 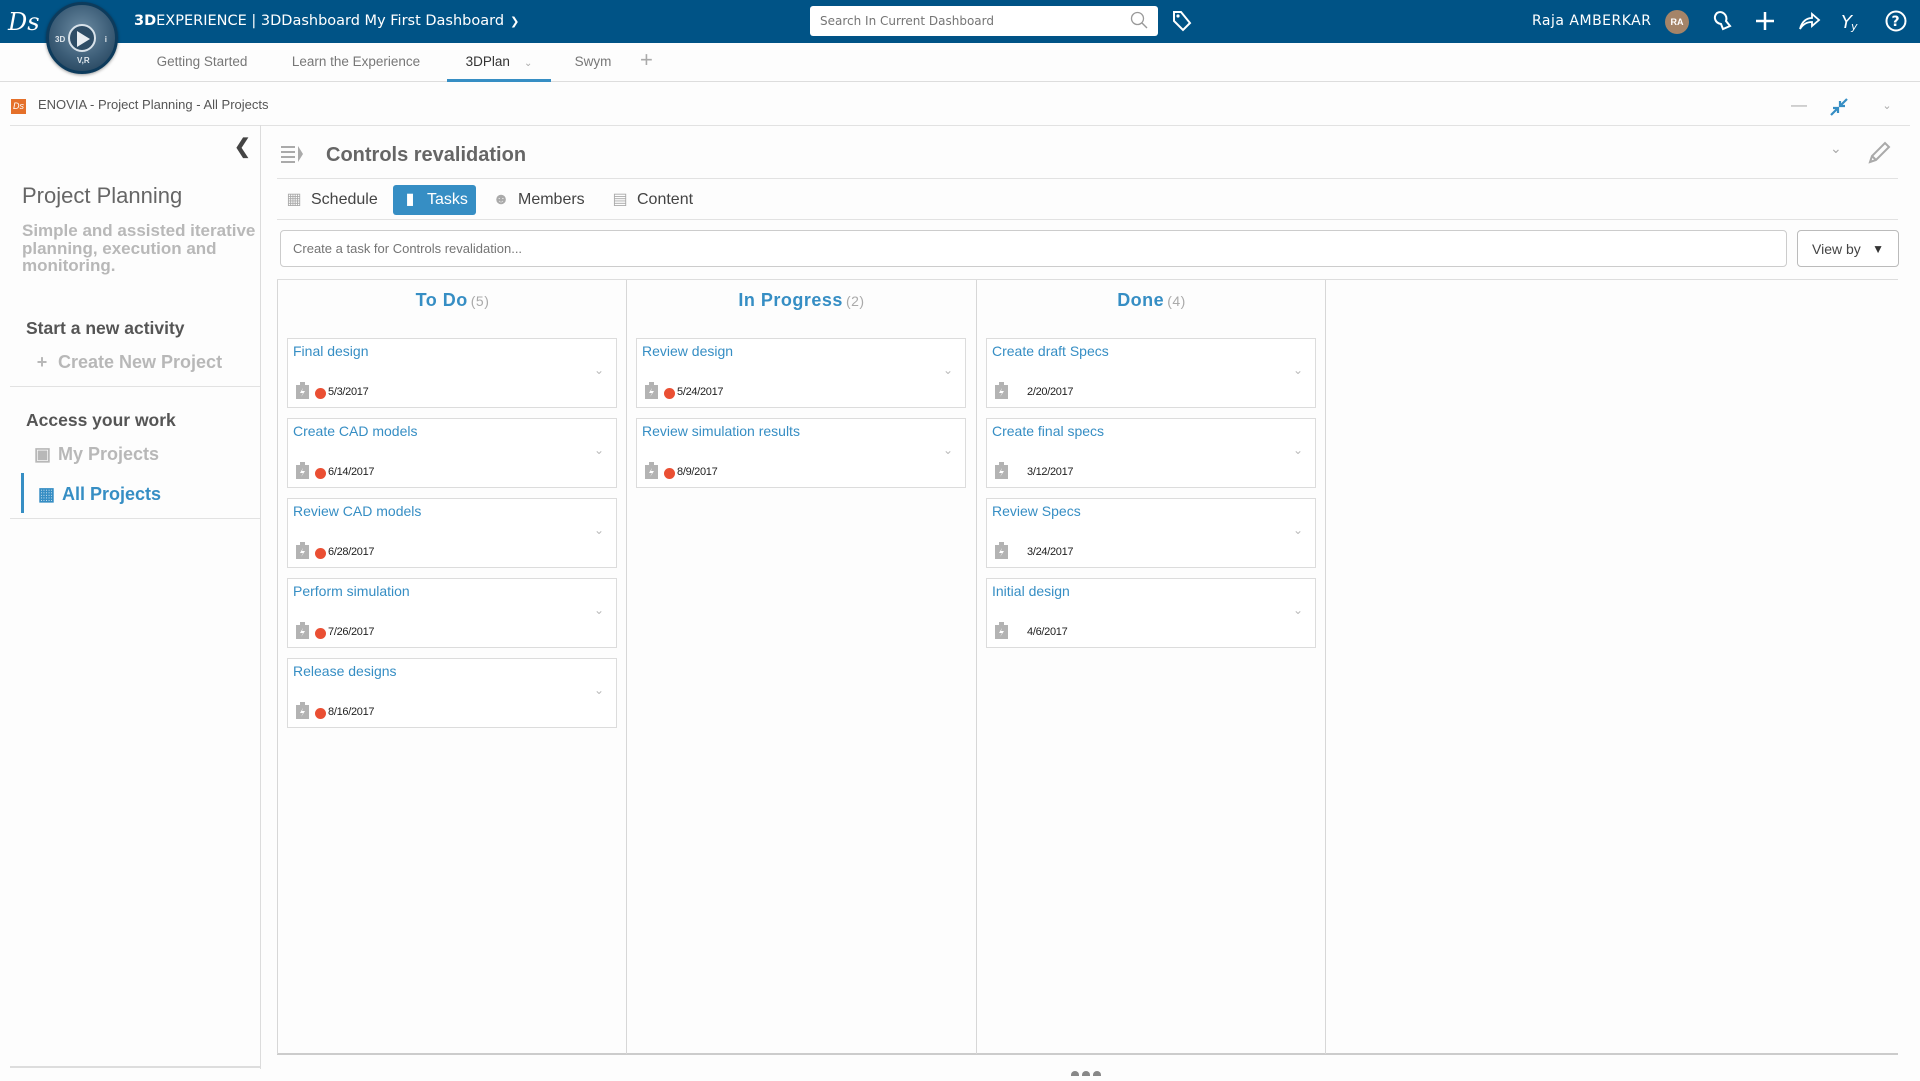 What do you see at coordinates (292, 155) in the screenshot?
I see `toggle-panel-icon` at bounding box center [292, 155].